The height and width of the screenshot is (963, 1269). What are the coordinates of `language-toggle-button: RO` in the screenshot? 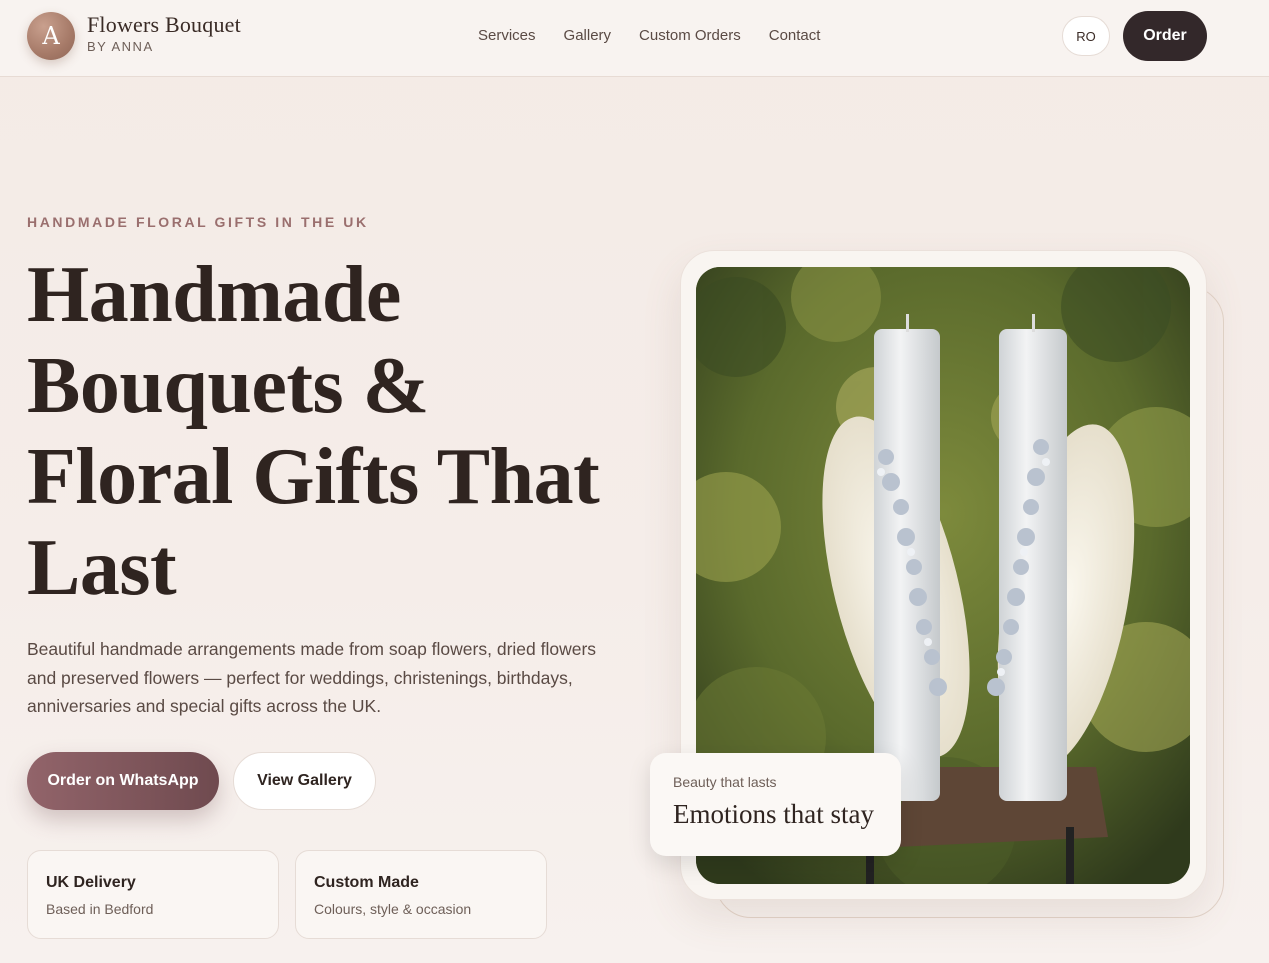 It's located at (1086, 36).